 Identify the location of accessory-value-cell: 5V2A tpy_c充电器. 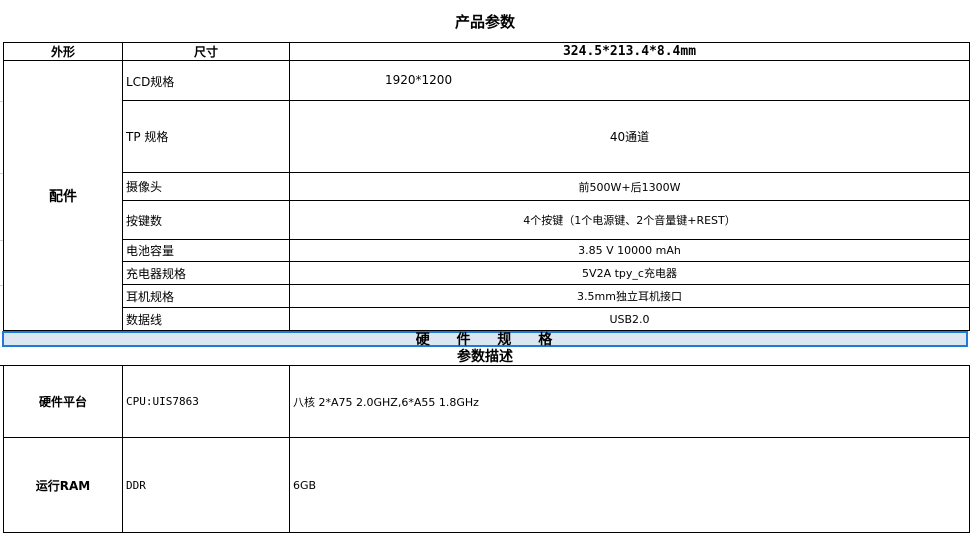
(630, 273).